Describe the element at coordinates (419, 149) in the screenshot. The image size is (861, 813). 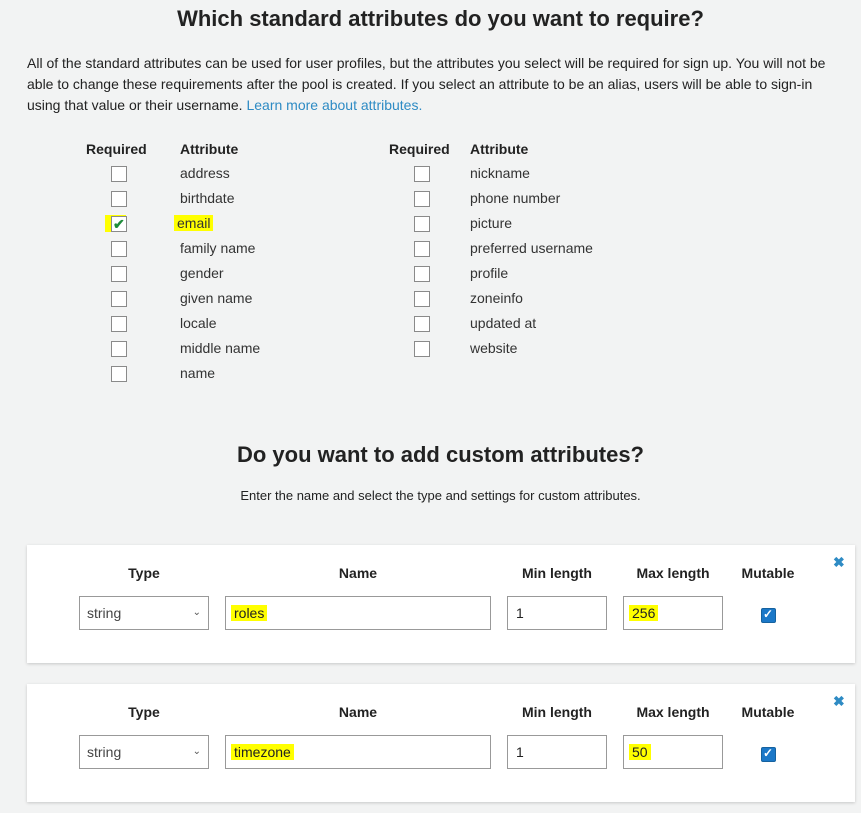
I see `required-header-right: Required` at that location.